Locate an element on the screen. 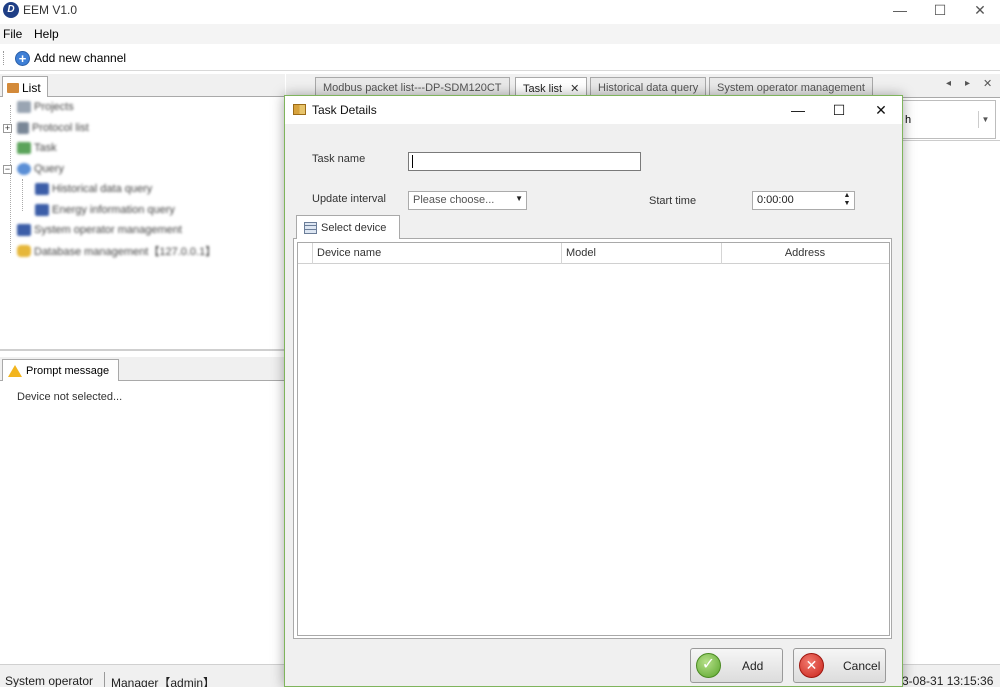 The image size is (1000, 687). add-new-channel-button: + Add new channel is located at coordinates (70, 58).